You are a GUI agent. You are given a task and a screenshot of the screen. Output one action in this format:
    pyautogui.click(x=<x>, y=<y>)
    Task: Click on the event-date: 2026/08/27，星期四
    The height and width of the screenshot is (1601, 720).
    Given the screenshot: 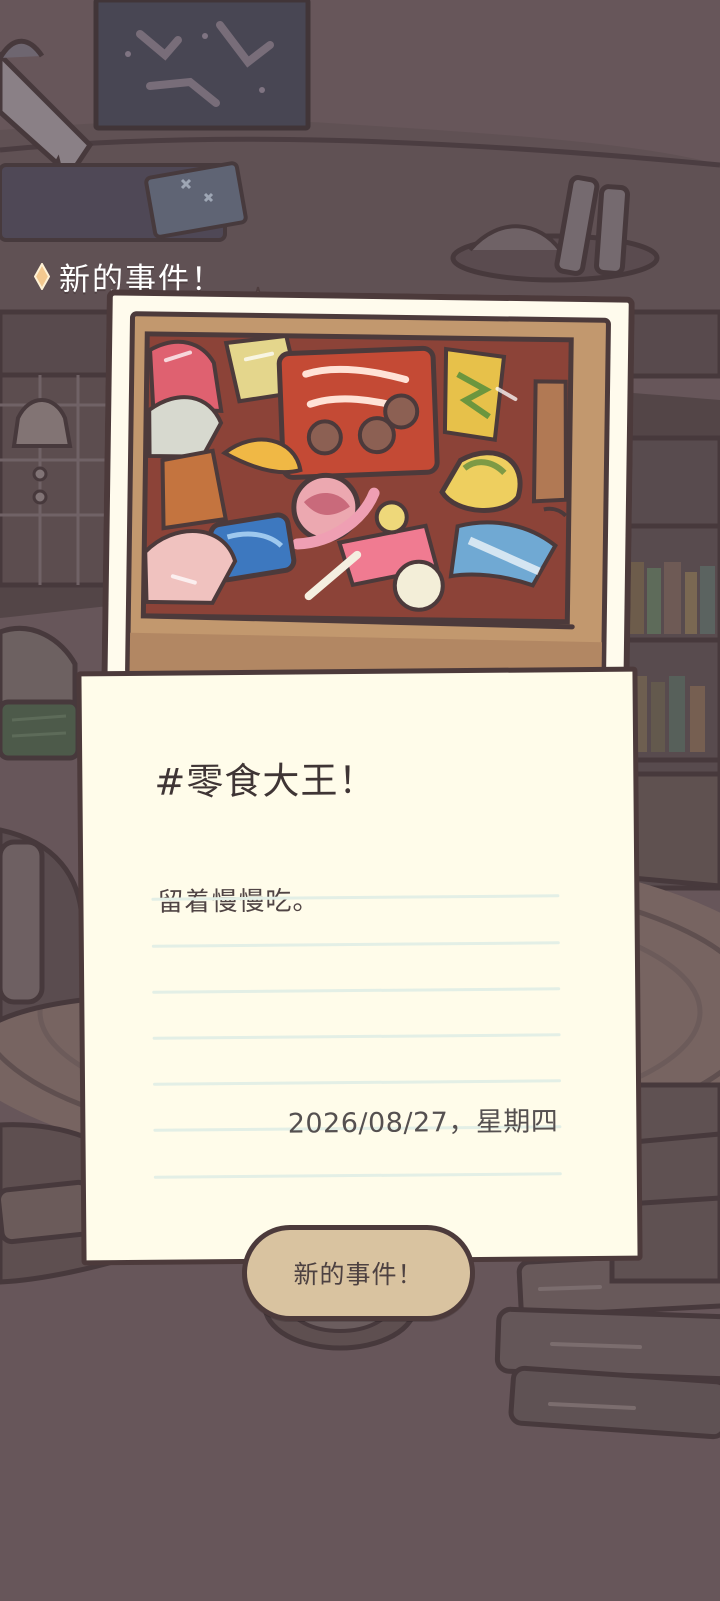 What is the action you would take?
    pyautogui.click(x=423, y=1123)
    